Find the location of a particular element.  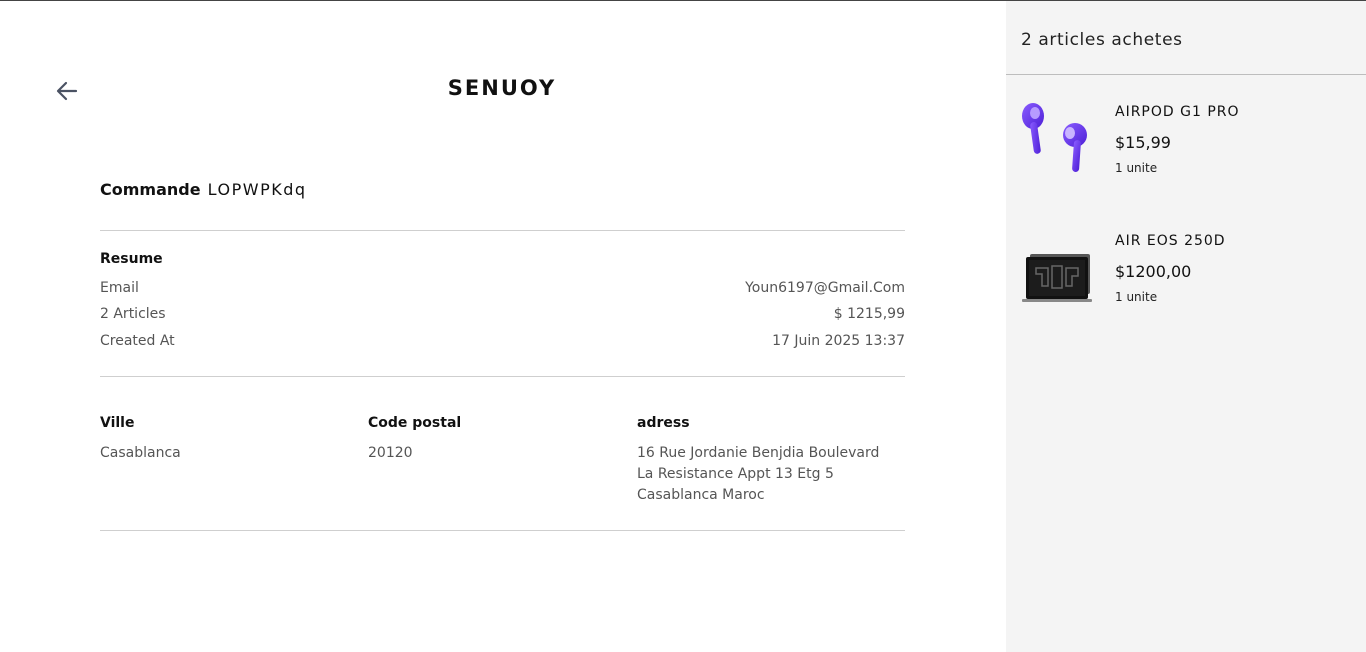

sidebar-title: 2 articles achetes is located at coordinates (1102, 40).